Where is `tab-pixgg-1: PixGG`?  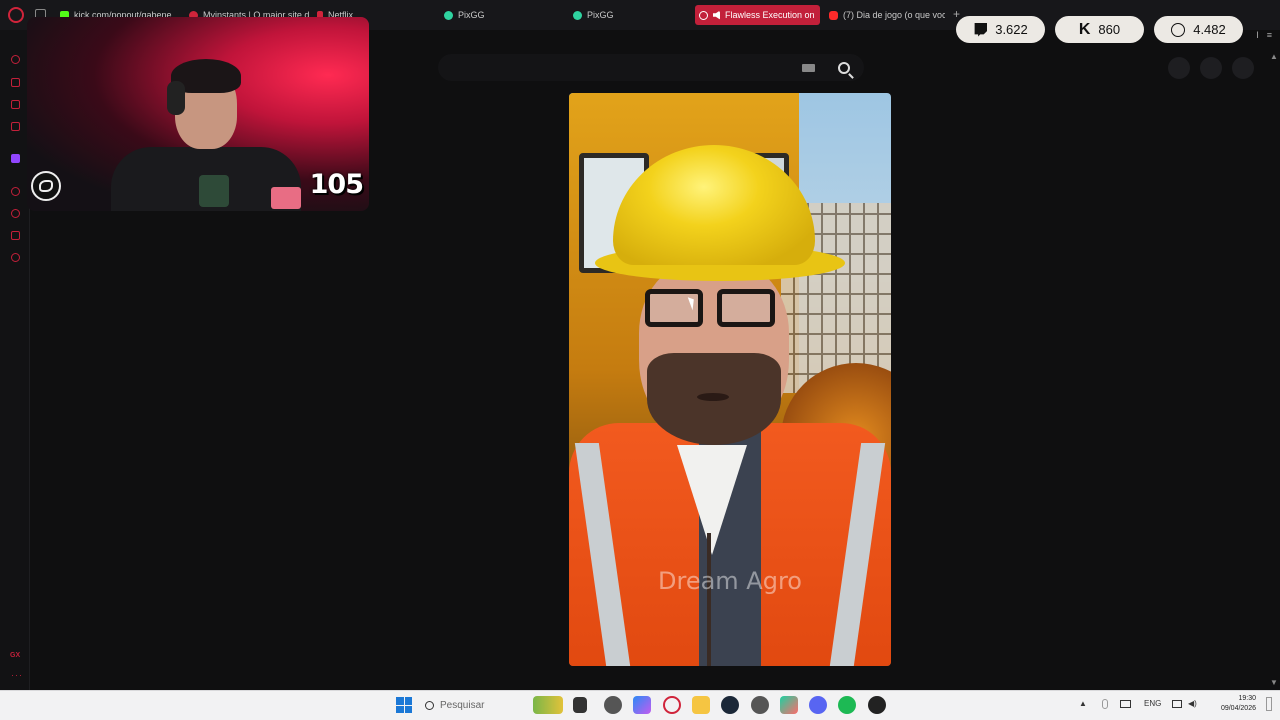 tab-pixgg-1: PixGG is located at coordinates (495, 15).